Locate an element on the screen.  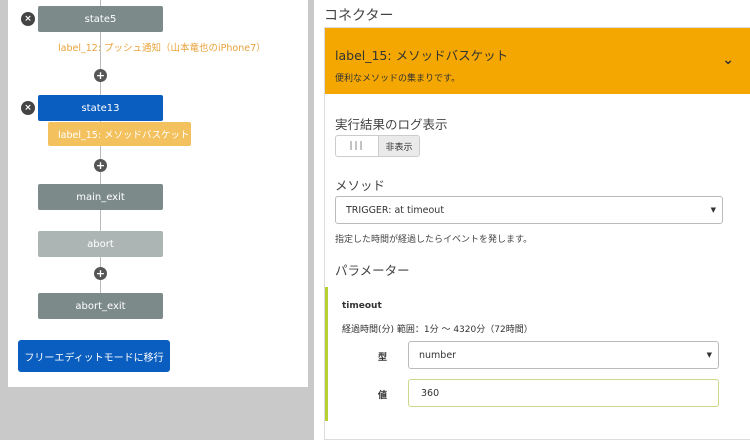
section-title: コネクター is located at coordinates (359, 16).